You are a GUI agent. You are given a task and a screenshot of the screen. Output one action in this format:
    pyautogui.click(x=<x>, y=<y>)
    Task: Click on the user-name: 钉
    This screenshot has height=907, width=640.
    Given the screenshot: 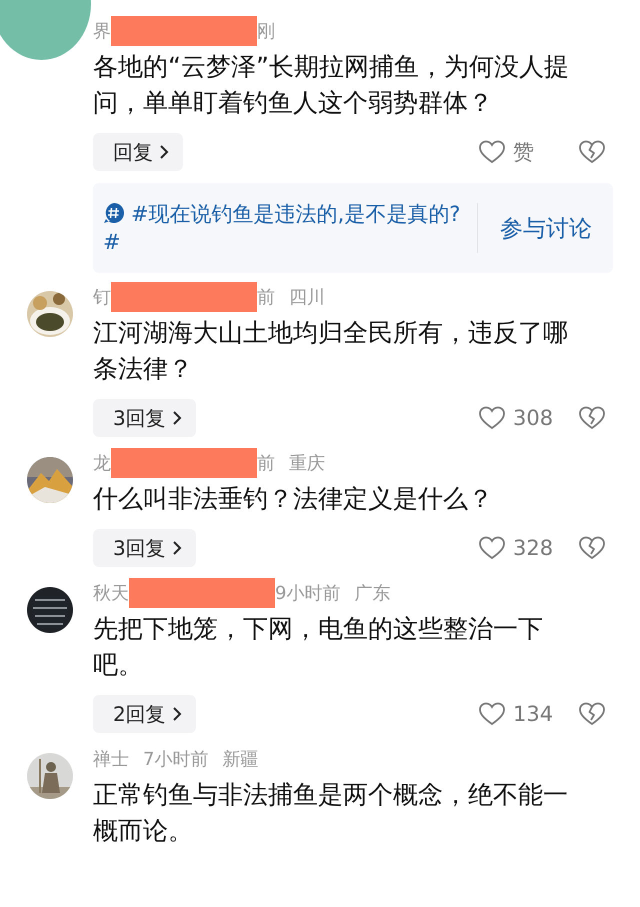 What is the action you would take?
    pyautogui.click(x=102, y=297)
    